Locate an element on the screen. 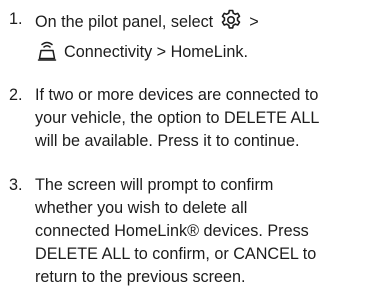 This screenshot has width=377, height=303. step-2-line: will be available. Press it to continue. is located at coordinates (167, 141).